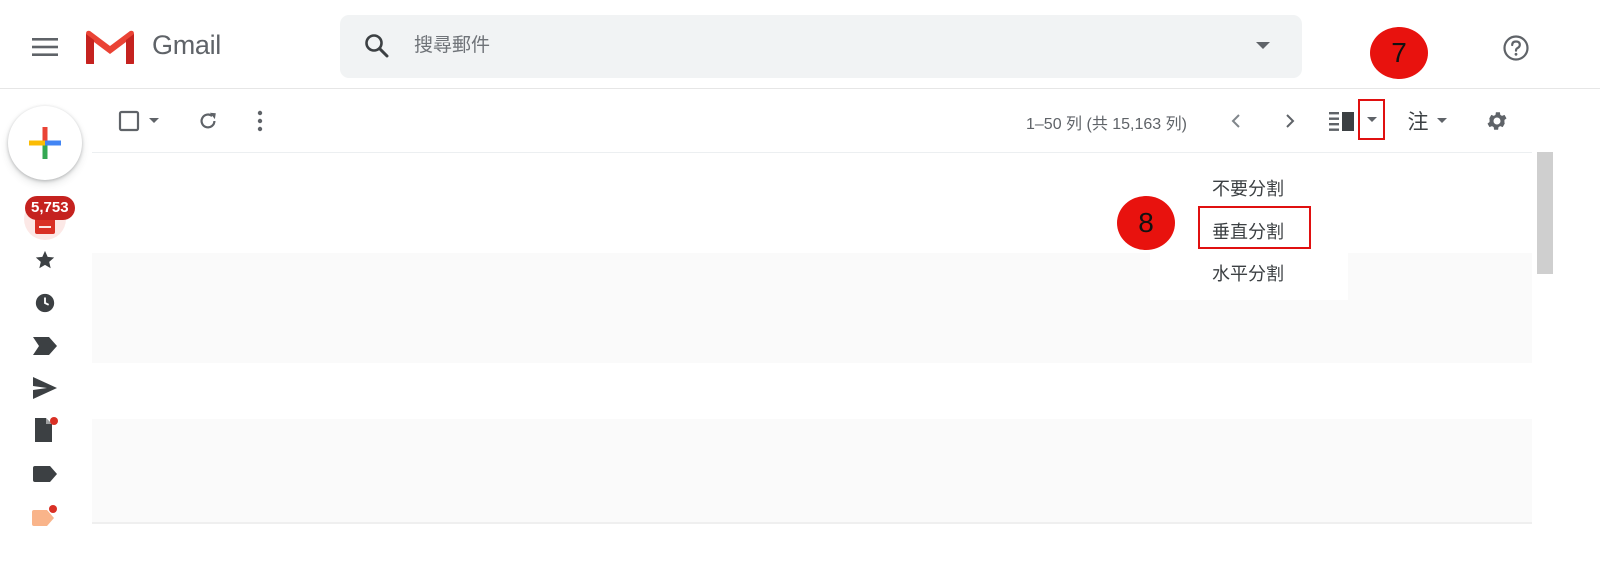 This screenshot has height=566, width=1600. I want to click on annotation-step-8: 8, so click(1146, 223).